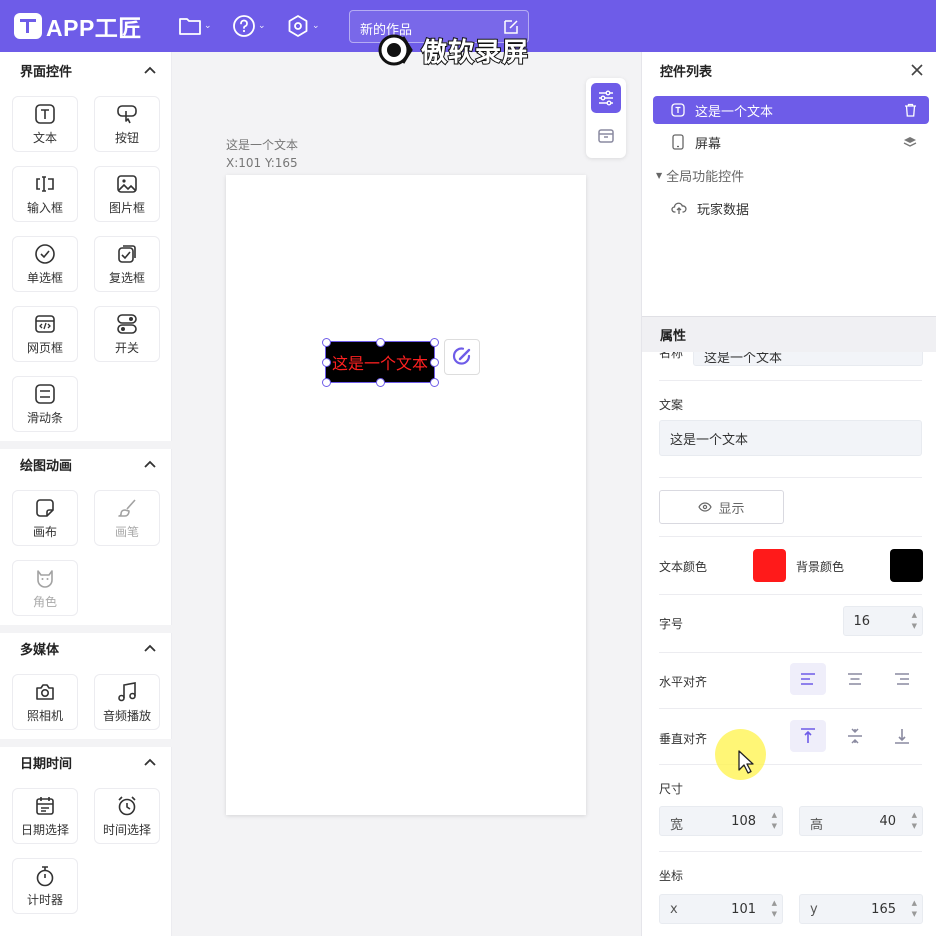  I want to click on assets-toggle-button, so click(606, 136).